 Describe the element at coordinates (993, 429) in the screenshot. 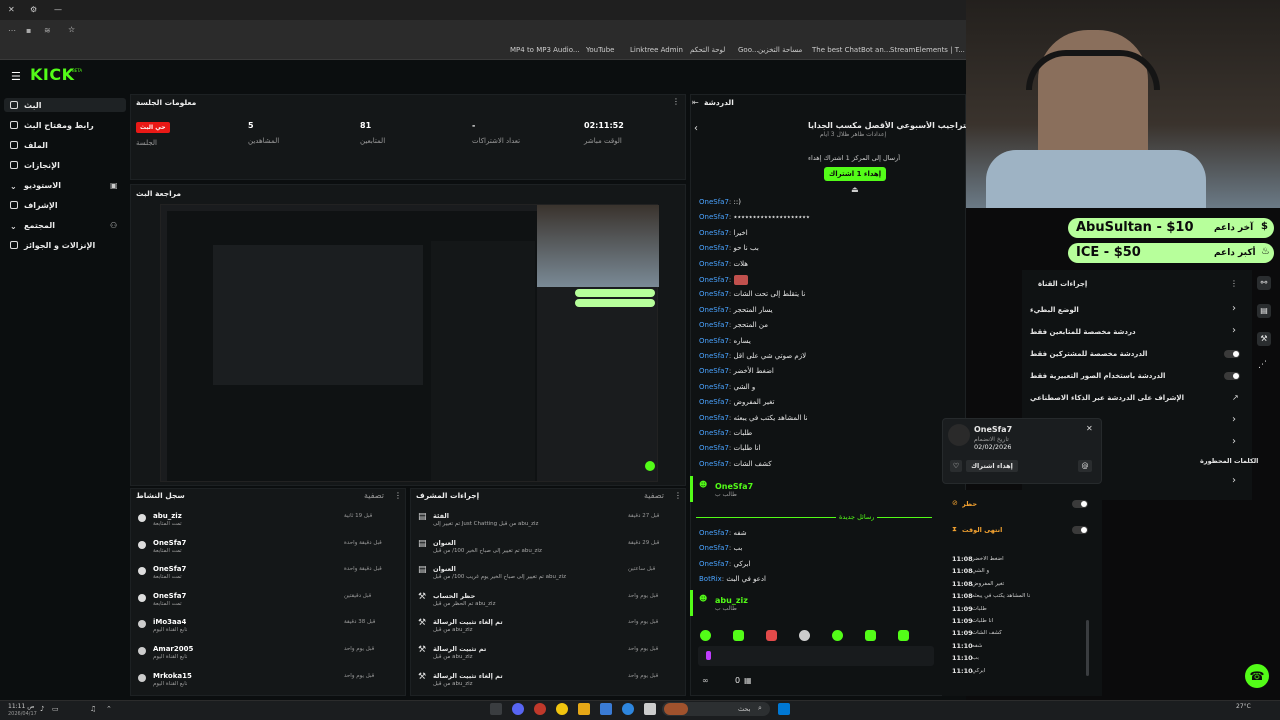

I see `user-card-name: OneSfa7` at that location.